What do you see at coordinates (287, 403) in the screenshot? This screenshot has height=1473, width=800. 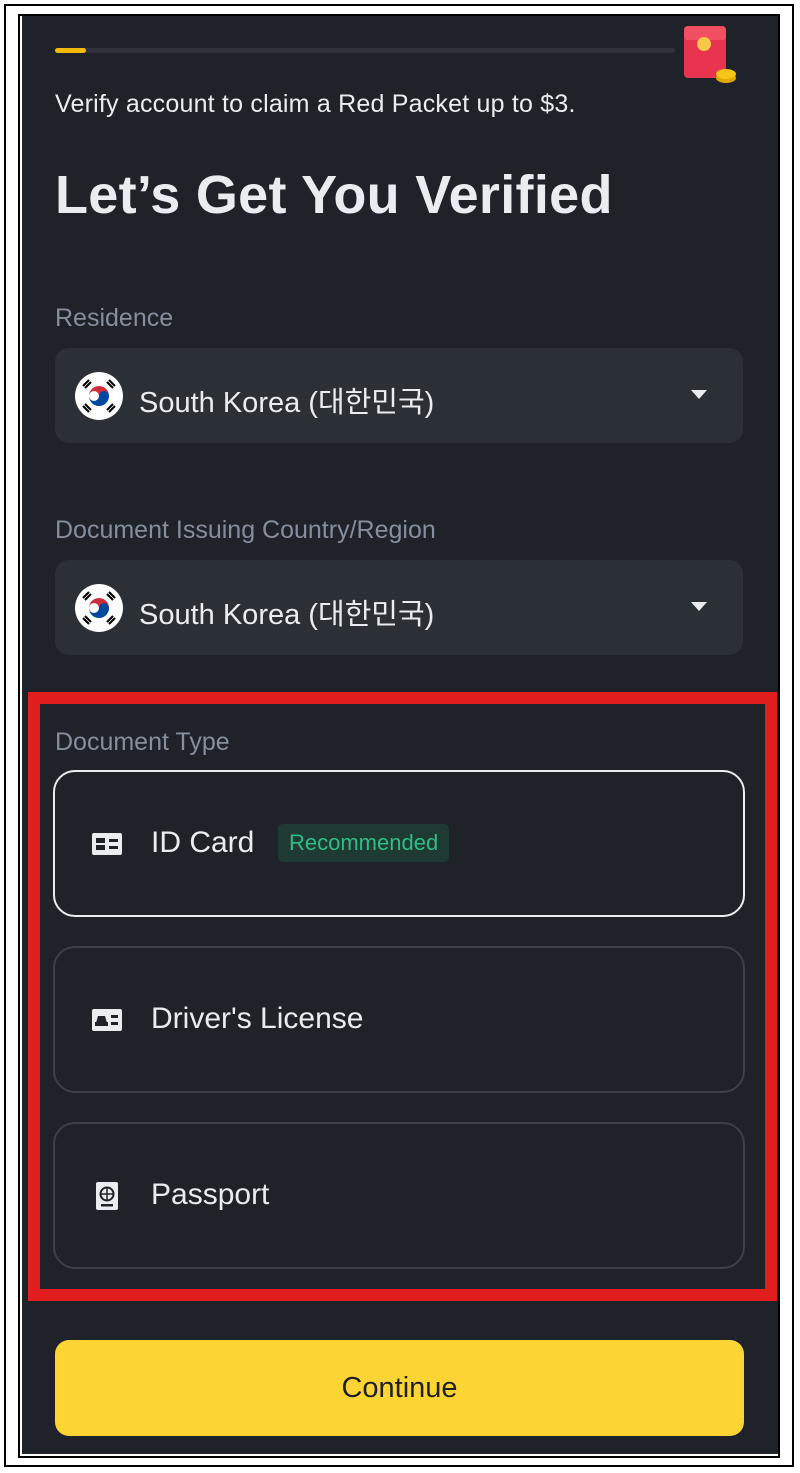 I see `residence-value: South Korea (대한민국)` at bounding box center [287, 403].